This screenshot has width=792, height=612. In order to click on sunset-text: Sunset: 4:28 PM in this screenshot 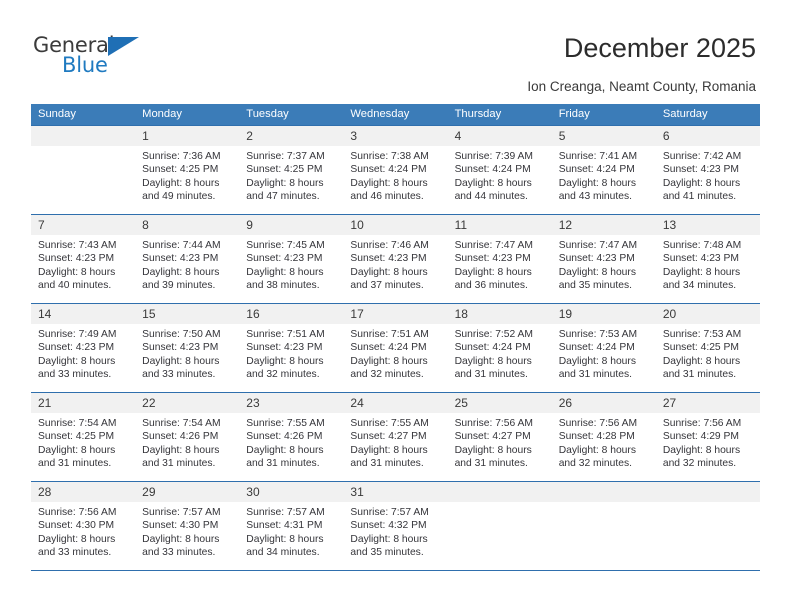, I will do `click(596, 437)`.